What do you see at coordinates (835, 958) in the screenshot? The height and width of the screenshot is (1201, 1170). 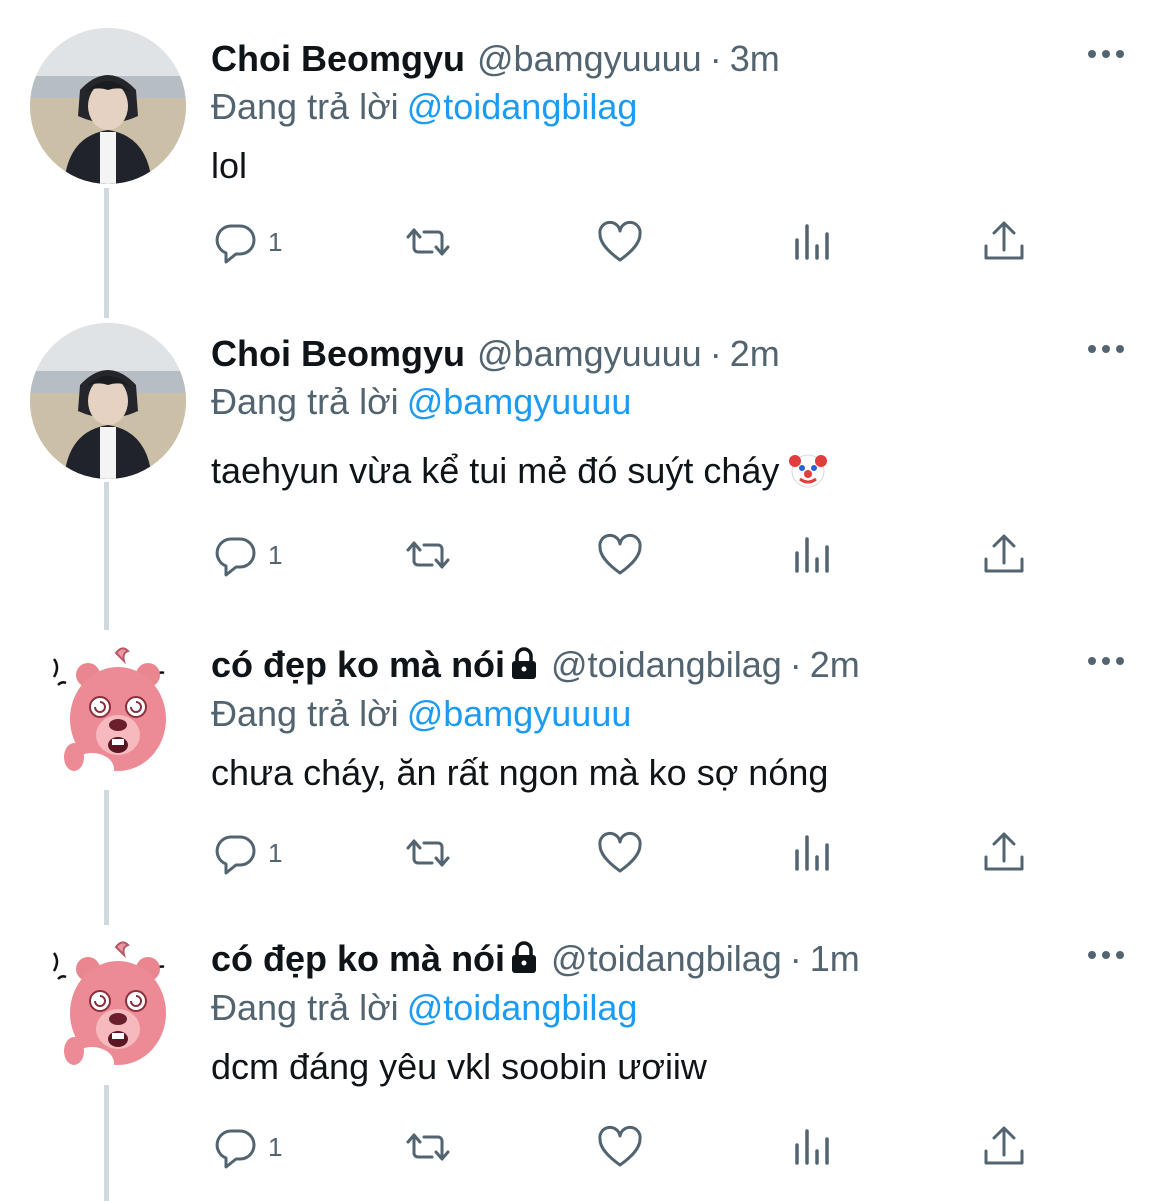 I see `tweet-time: 1m` at bounding box center [835, 958].